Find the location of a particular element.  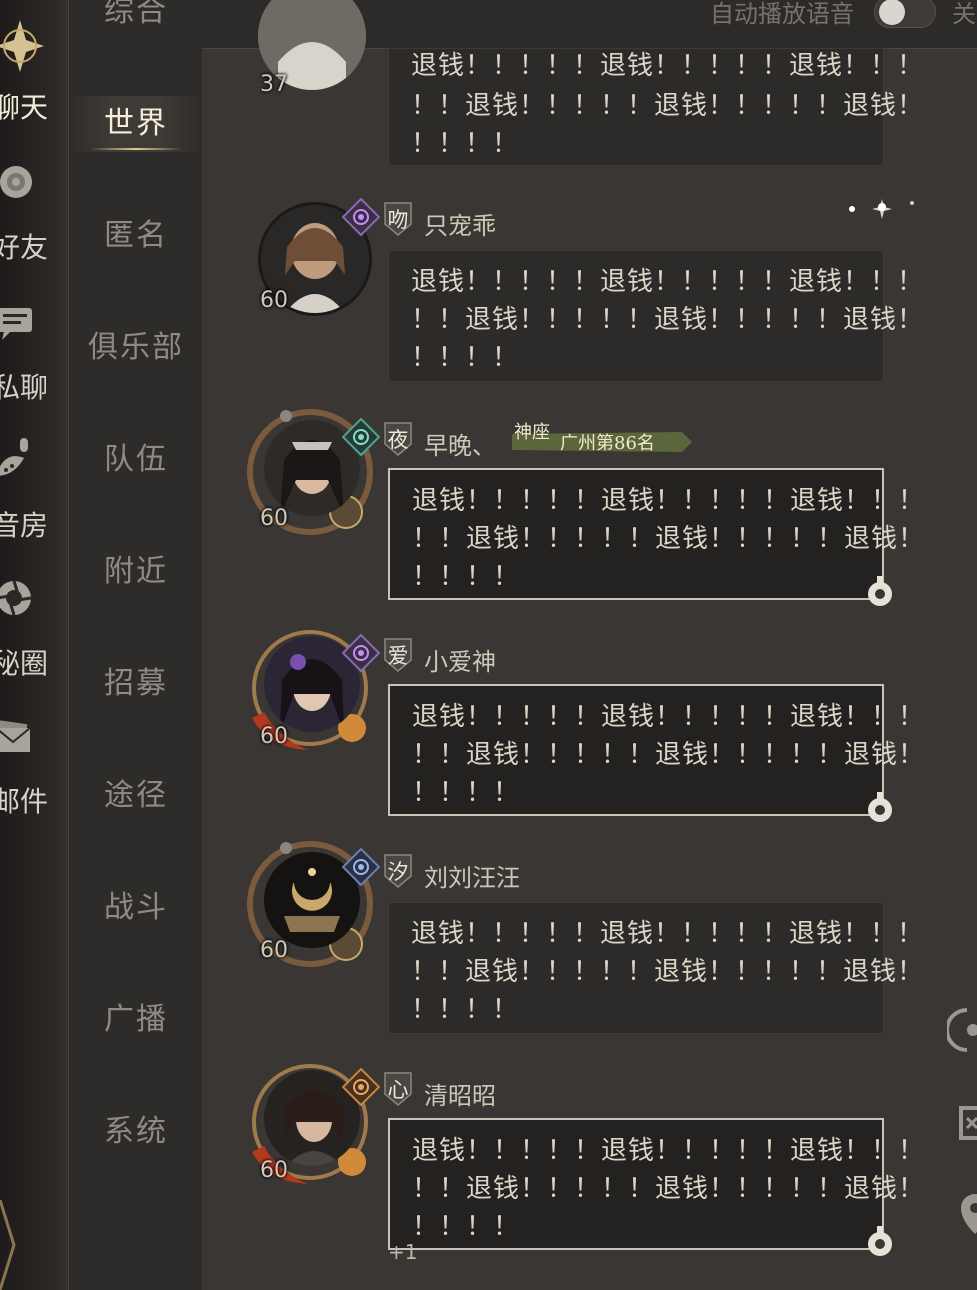

chat-bubble-icon is located at coordinates (16, 324).